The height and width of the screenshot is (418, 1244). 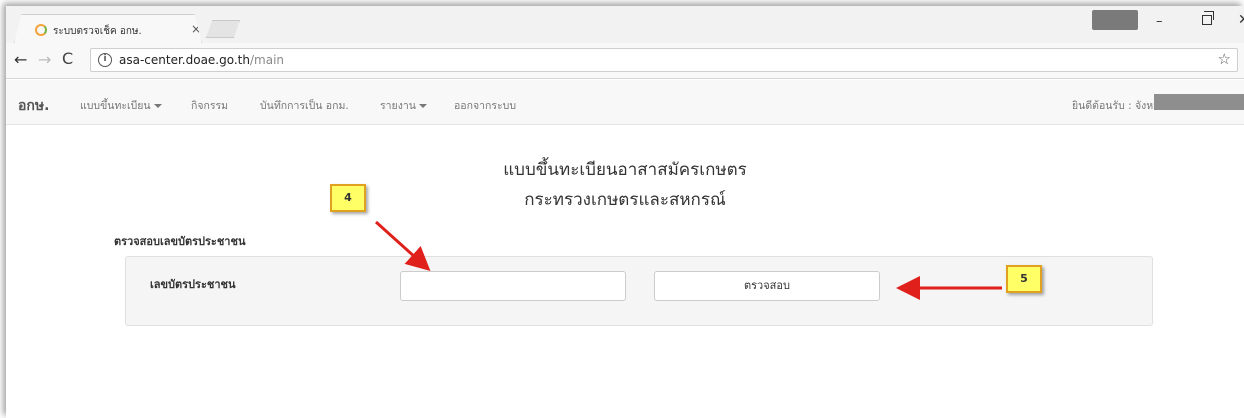 I want to click on nav-item-activities: กิจกรรม, so click(x=209, y=105).